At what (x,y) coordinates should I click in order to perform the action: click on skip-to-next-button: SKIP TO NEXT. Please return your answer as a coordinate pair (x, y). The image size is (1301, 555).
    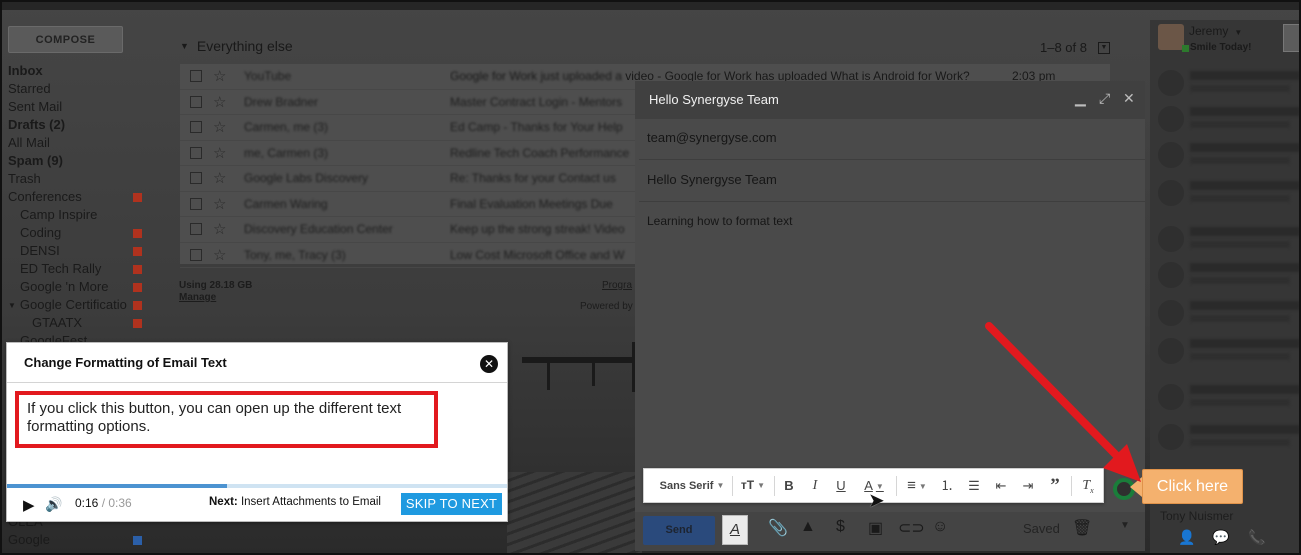
    Looking at the image, I should click on (451, 504).